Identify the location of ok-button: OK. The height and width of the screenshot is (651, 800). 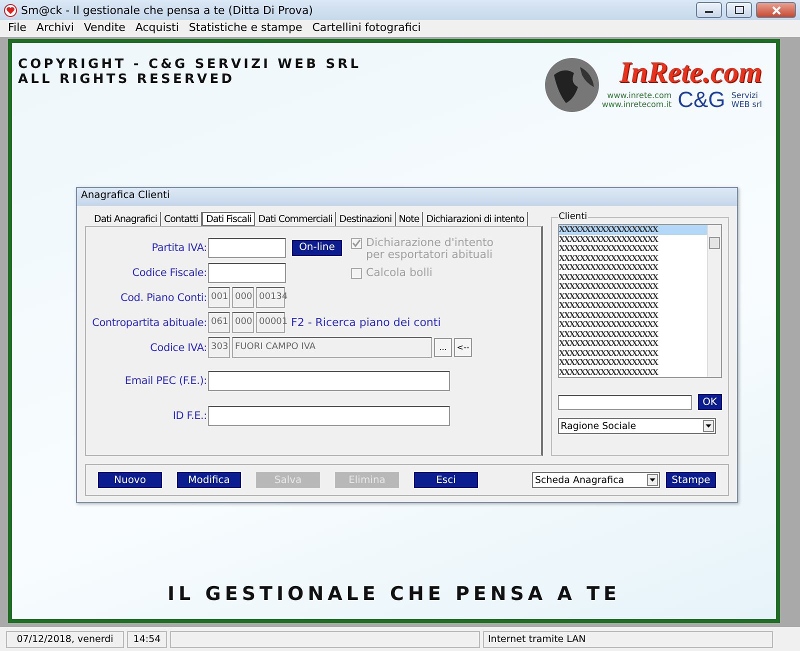
(710, 402).